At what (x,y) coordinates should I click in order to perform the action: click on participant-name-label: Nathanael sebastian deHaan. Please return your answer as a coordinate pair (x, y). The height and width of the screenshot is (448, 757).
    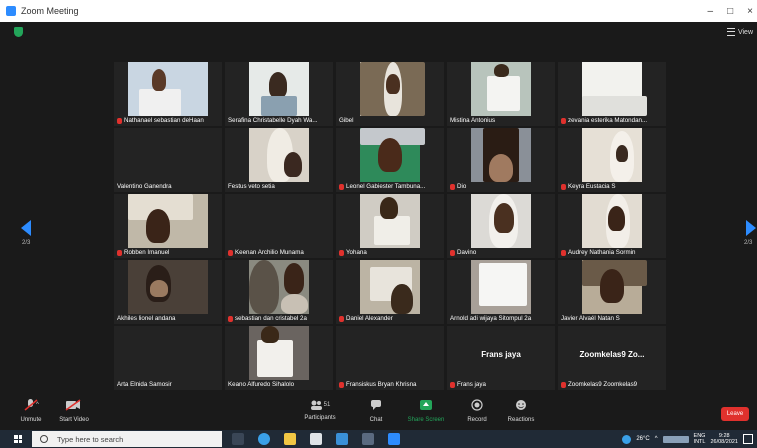
    Looking at the image, I should click on (168, 120).